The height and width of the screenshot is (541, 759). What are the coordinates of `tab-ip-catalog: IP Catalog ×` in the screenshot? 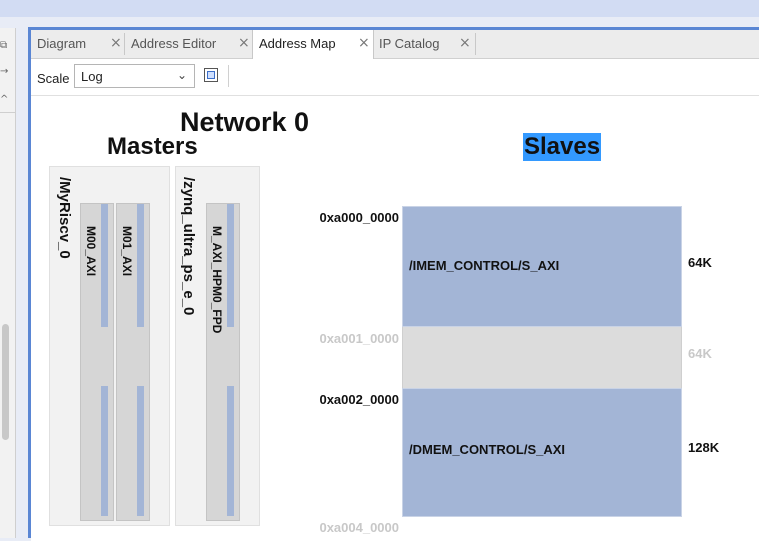 It's located at (424, 44).